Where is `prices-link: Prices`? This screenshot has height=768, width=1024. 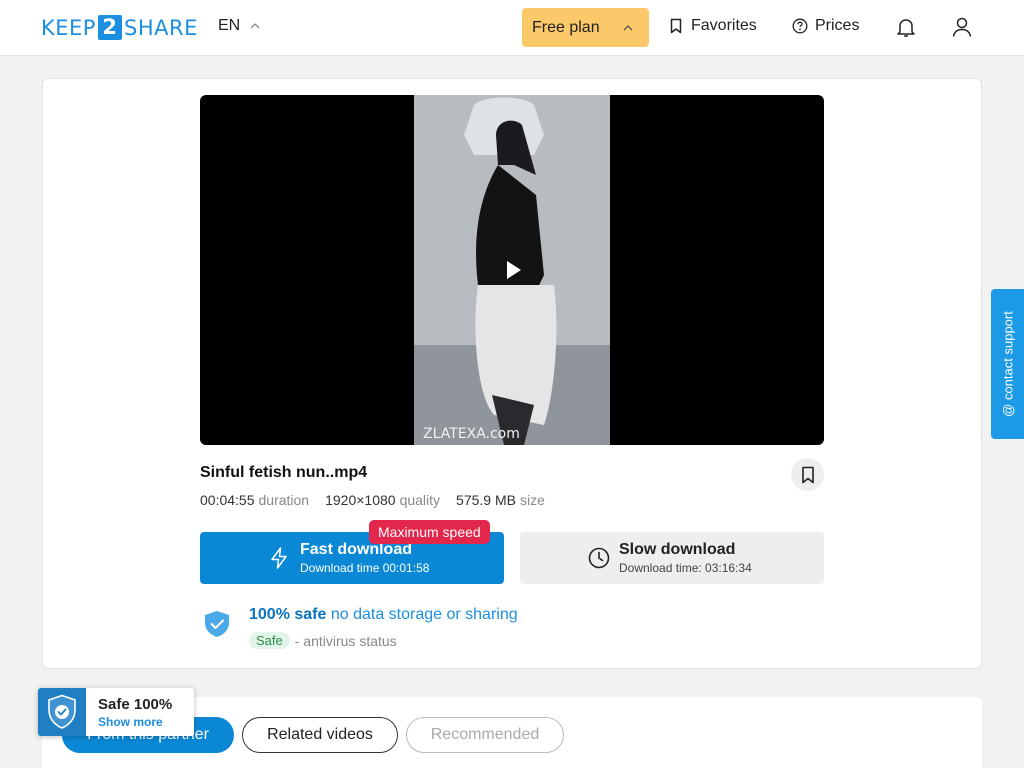
prices-link: Prices is located at coordinates (825, 26).